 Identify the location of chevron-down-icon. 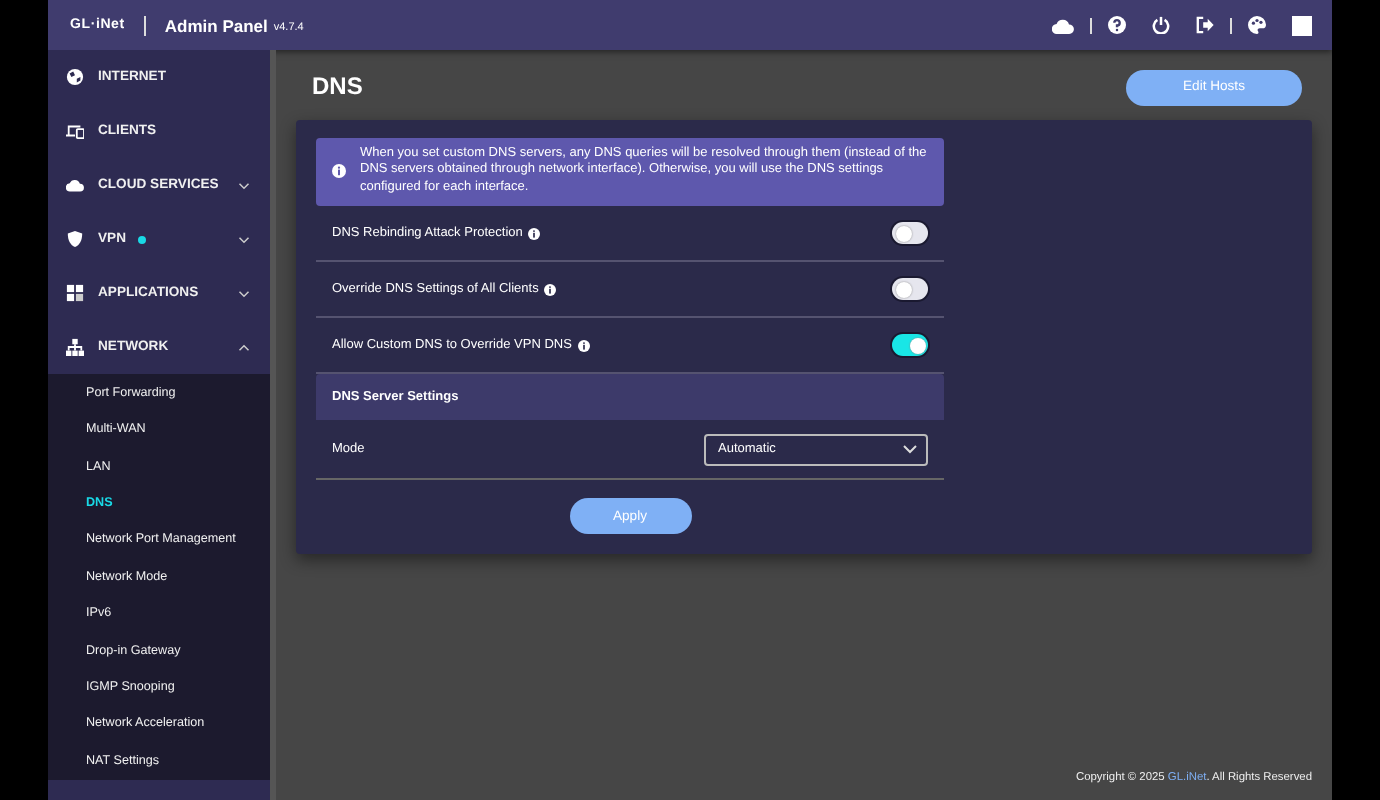
(910, 449).